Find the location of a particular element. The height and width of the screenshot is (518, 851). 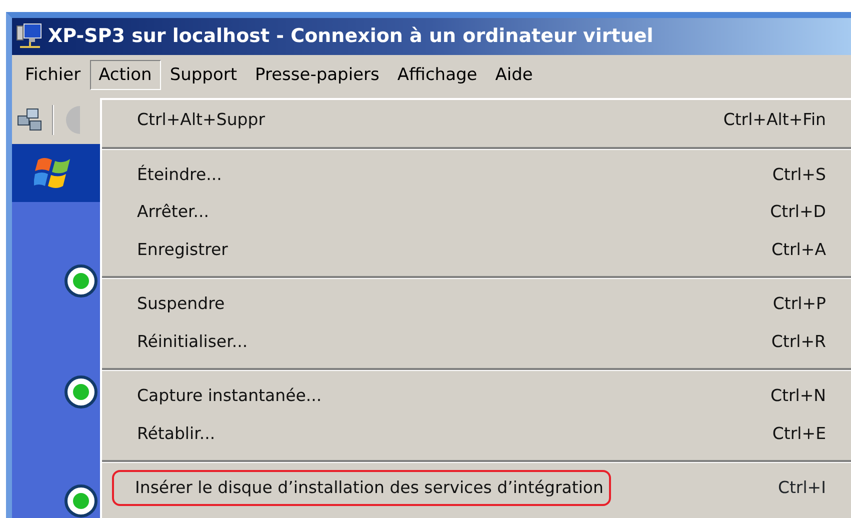

menu-item: Insérer le disque d’installation des services d’intégration is located at coordinates (362, 488).